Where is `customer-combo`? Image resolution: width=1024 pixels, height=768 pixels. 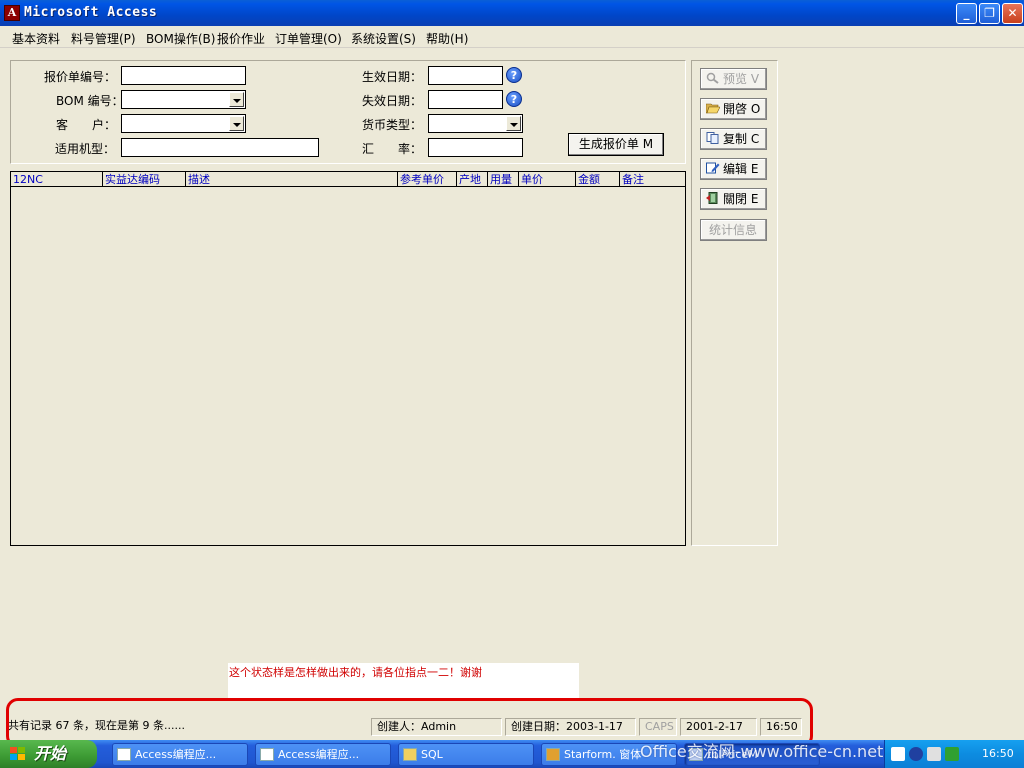
customer-combo is located at coordinates (183, 123).